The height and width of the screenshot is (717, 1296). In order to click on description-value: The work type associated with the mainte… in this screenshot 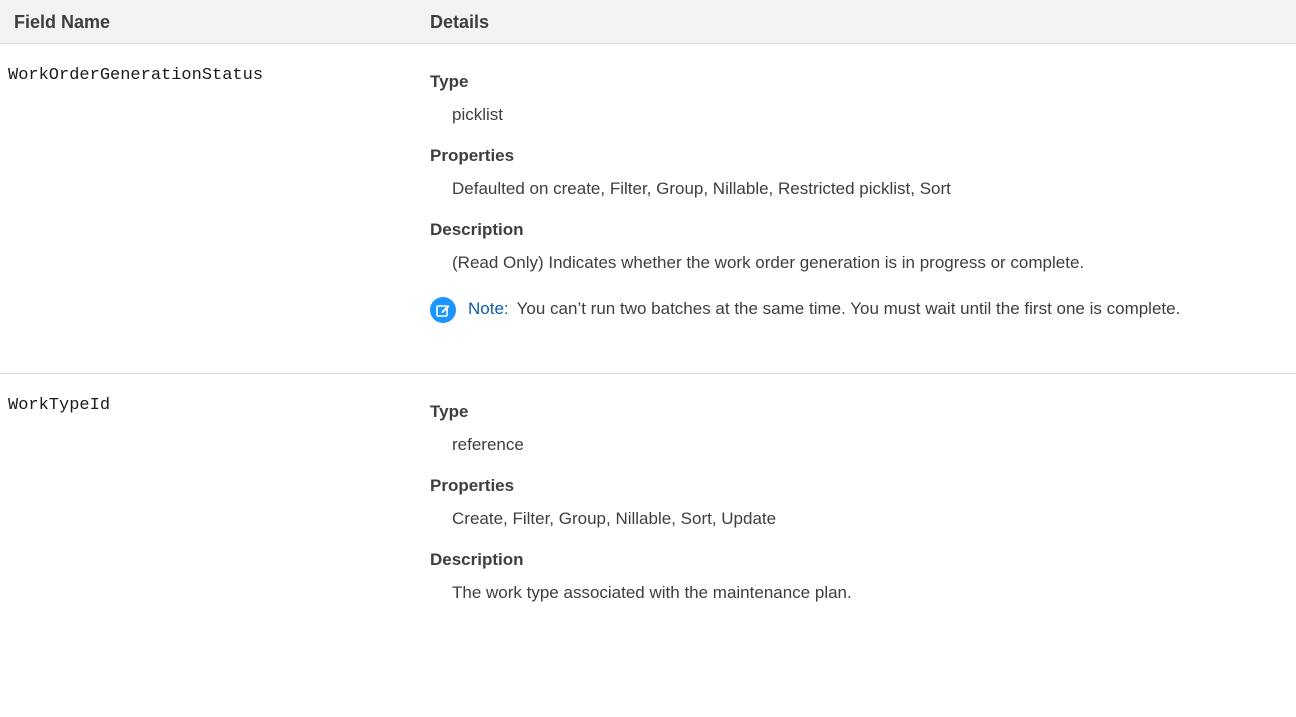, I will do `click(652, 592)`.